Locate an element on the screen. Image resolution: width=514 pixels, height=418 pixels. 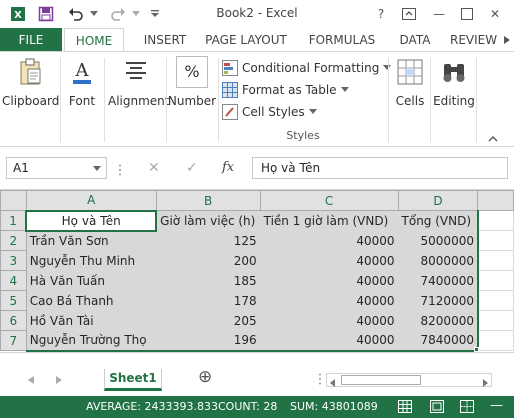
scroll-left-icon is located at coordinates (332, 383).